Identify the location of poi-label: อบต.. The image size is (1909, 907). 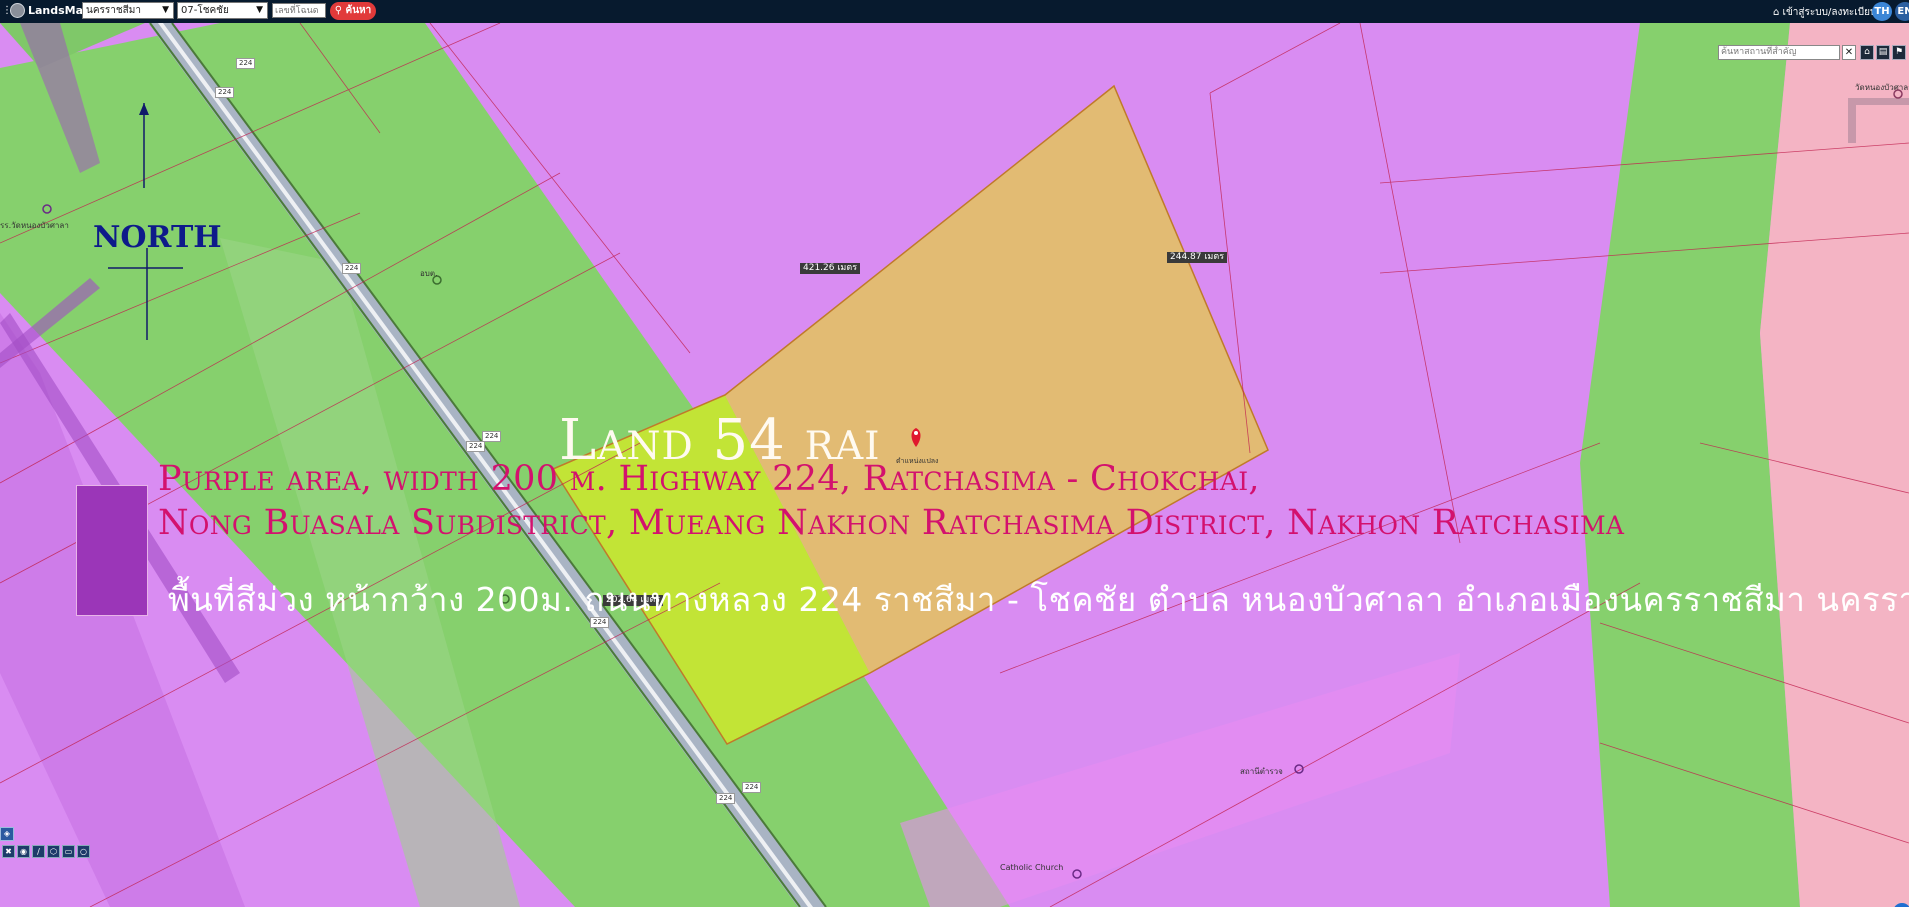
(429, 273).